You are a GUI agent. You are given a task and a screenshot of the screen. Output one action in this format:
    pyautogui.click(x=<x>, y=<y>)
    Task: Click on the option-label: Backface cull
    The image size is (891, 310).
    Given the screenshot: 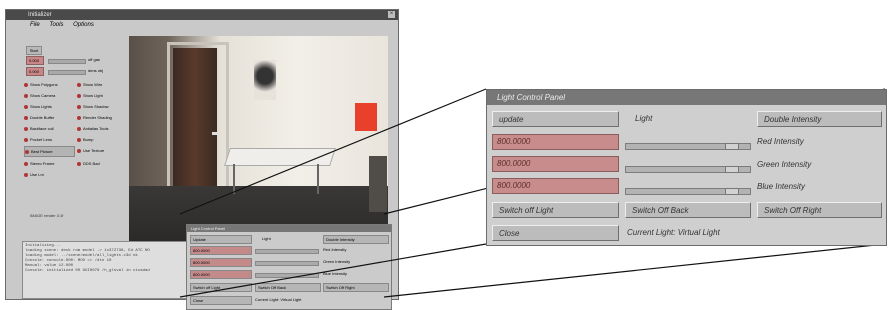 What is the action you would take?
    pyautogui.click(x=42, y=128)
    